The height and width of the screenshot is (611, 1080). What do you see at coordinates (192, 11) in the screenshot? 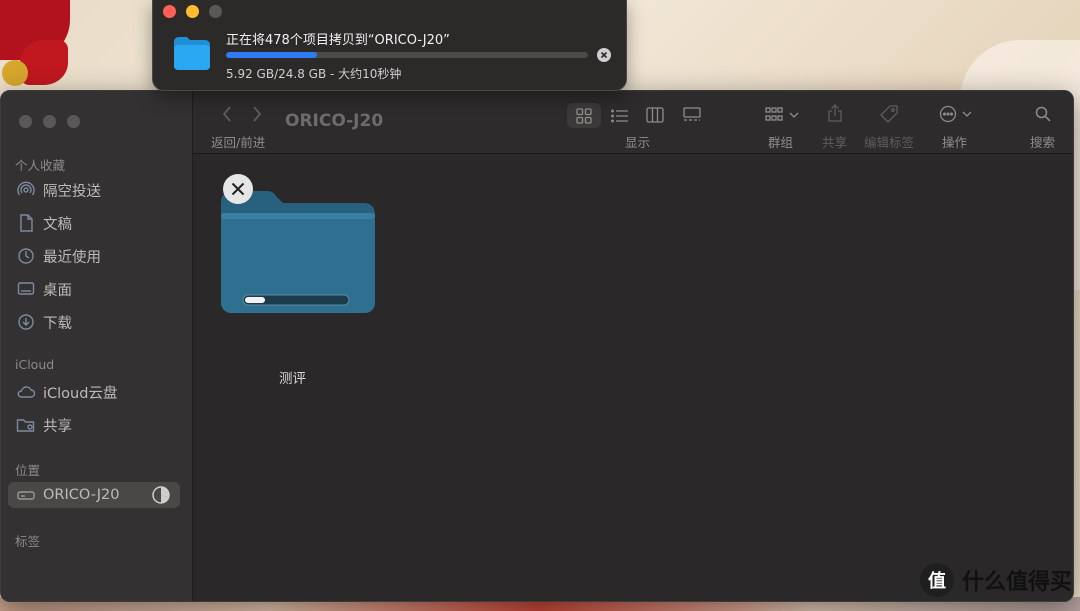
I see `copy-minimize-button` at bounding box center [192, 11].